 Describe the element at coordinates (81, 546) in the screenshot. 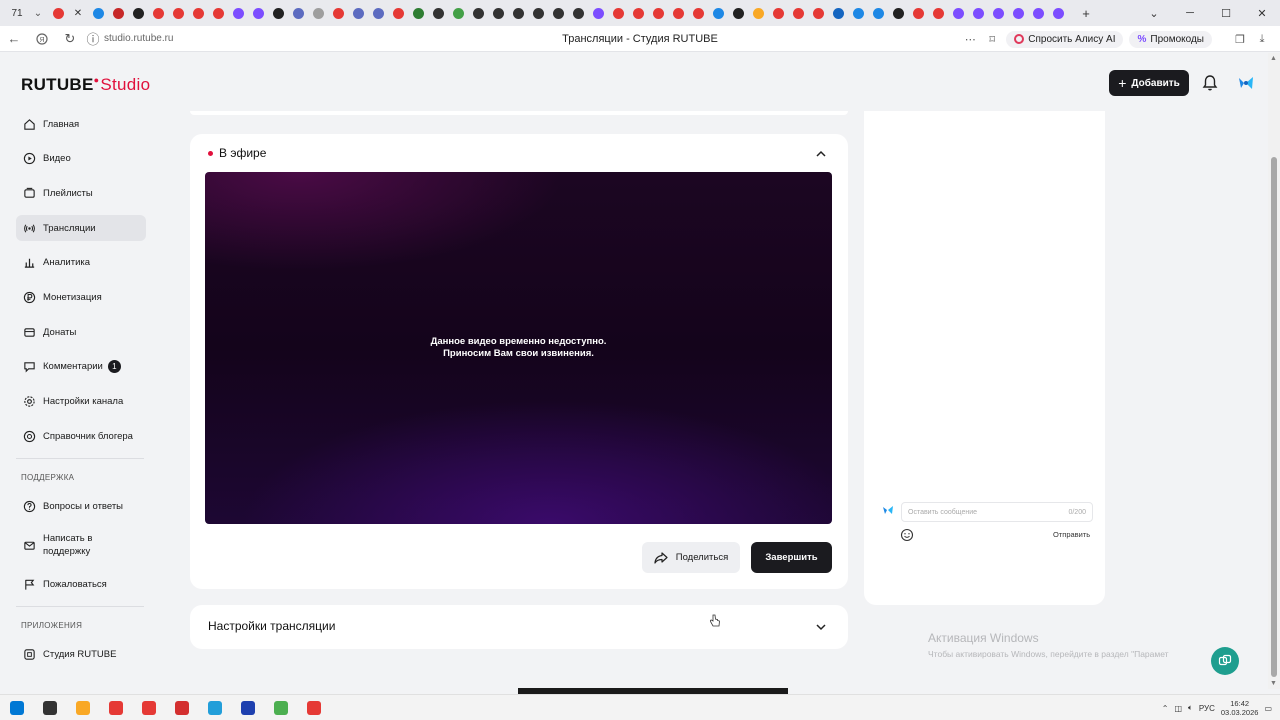

I see `sidebar-item-write-support: Написать в поддержку` at that location.